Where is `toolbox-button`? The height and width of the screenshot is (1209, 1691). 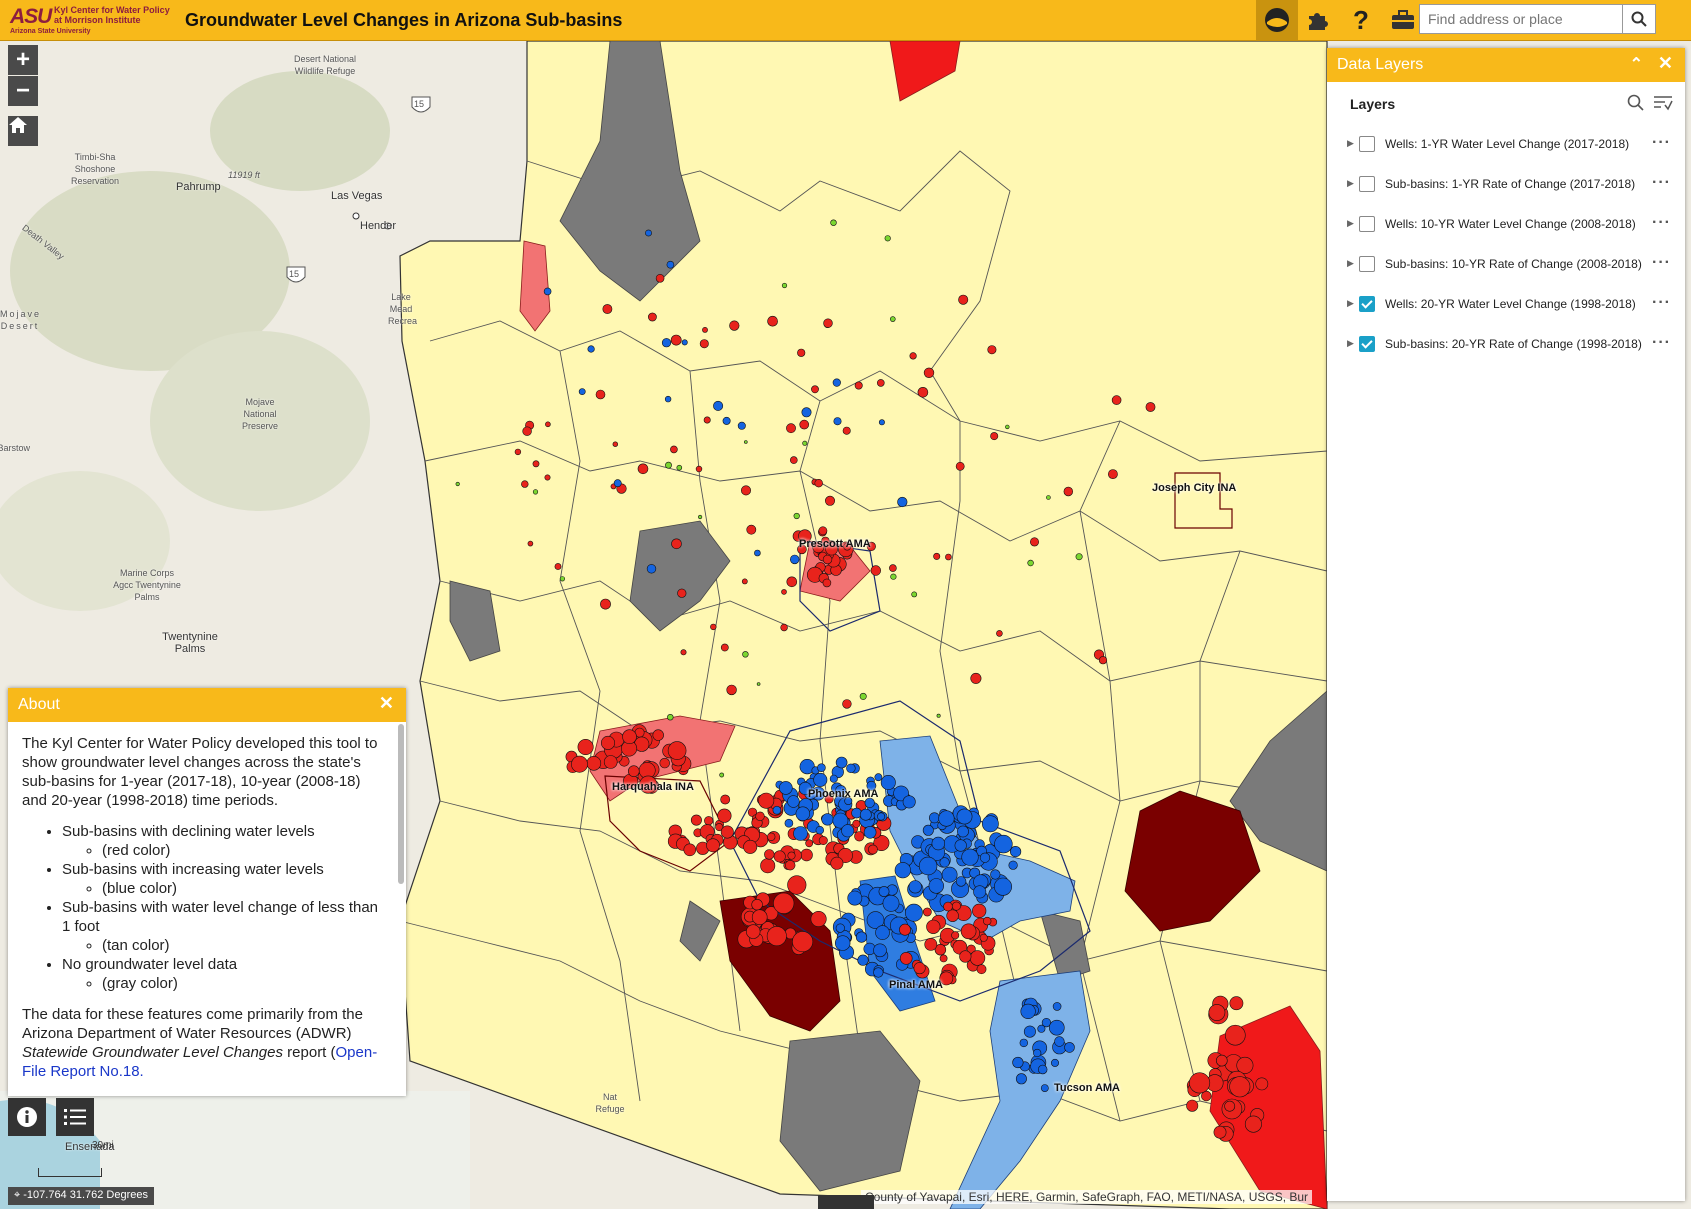
toolbox-button is located at coordinates (1403, 20).